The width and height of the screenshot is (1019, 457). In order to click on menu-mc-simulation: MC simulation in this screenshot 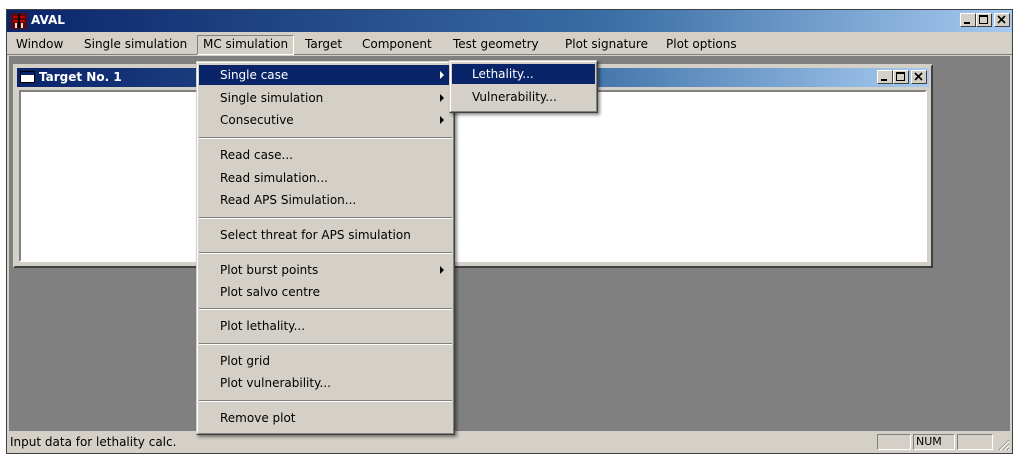, I will do `click(246, 45)`.